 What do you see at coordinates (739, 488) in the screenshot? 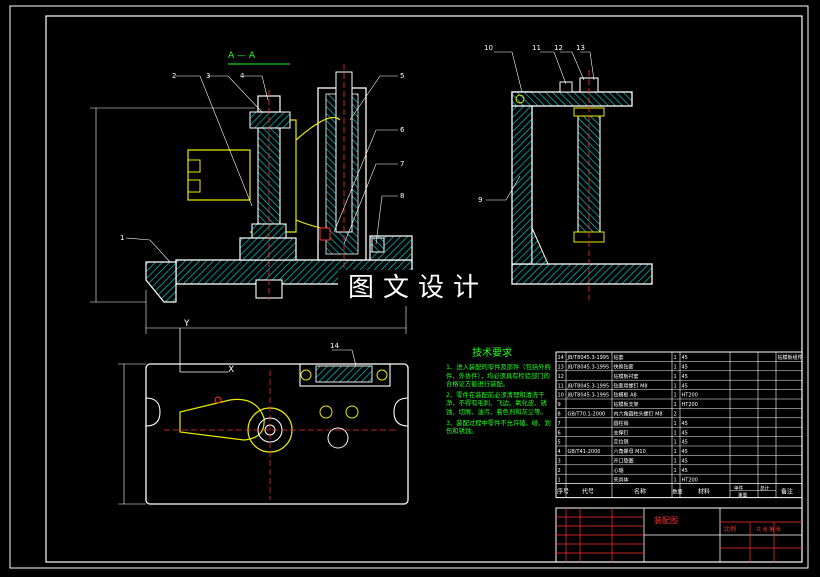
I see `bom-header-single: 单件` at bounding box center [739, 488].